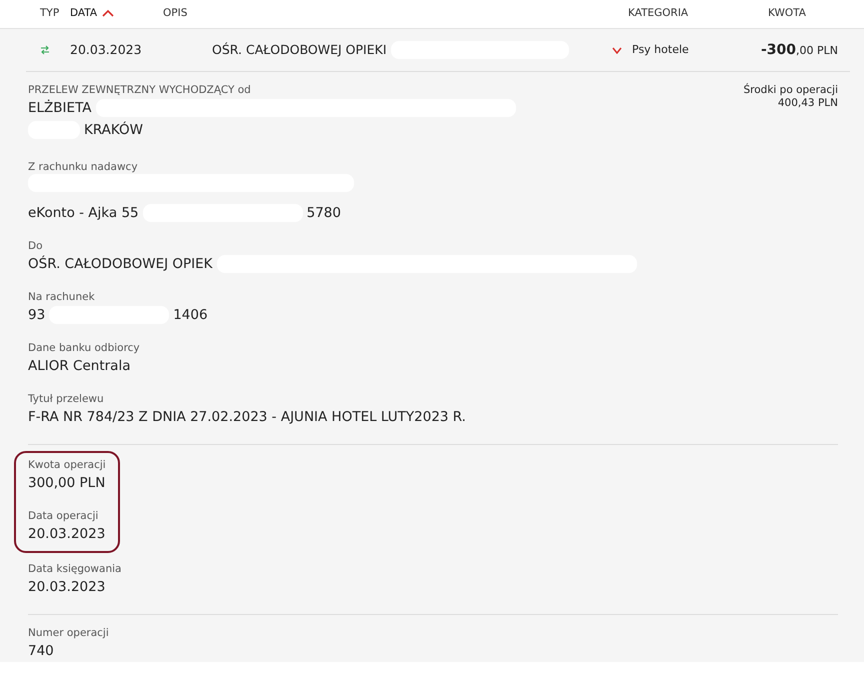  I want to click on field-label: Do, so click(35, 246).